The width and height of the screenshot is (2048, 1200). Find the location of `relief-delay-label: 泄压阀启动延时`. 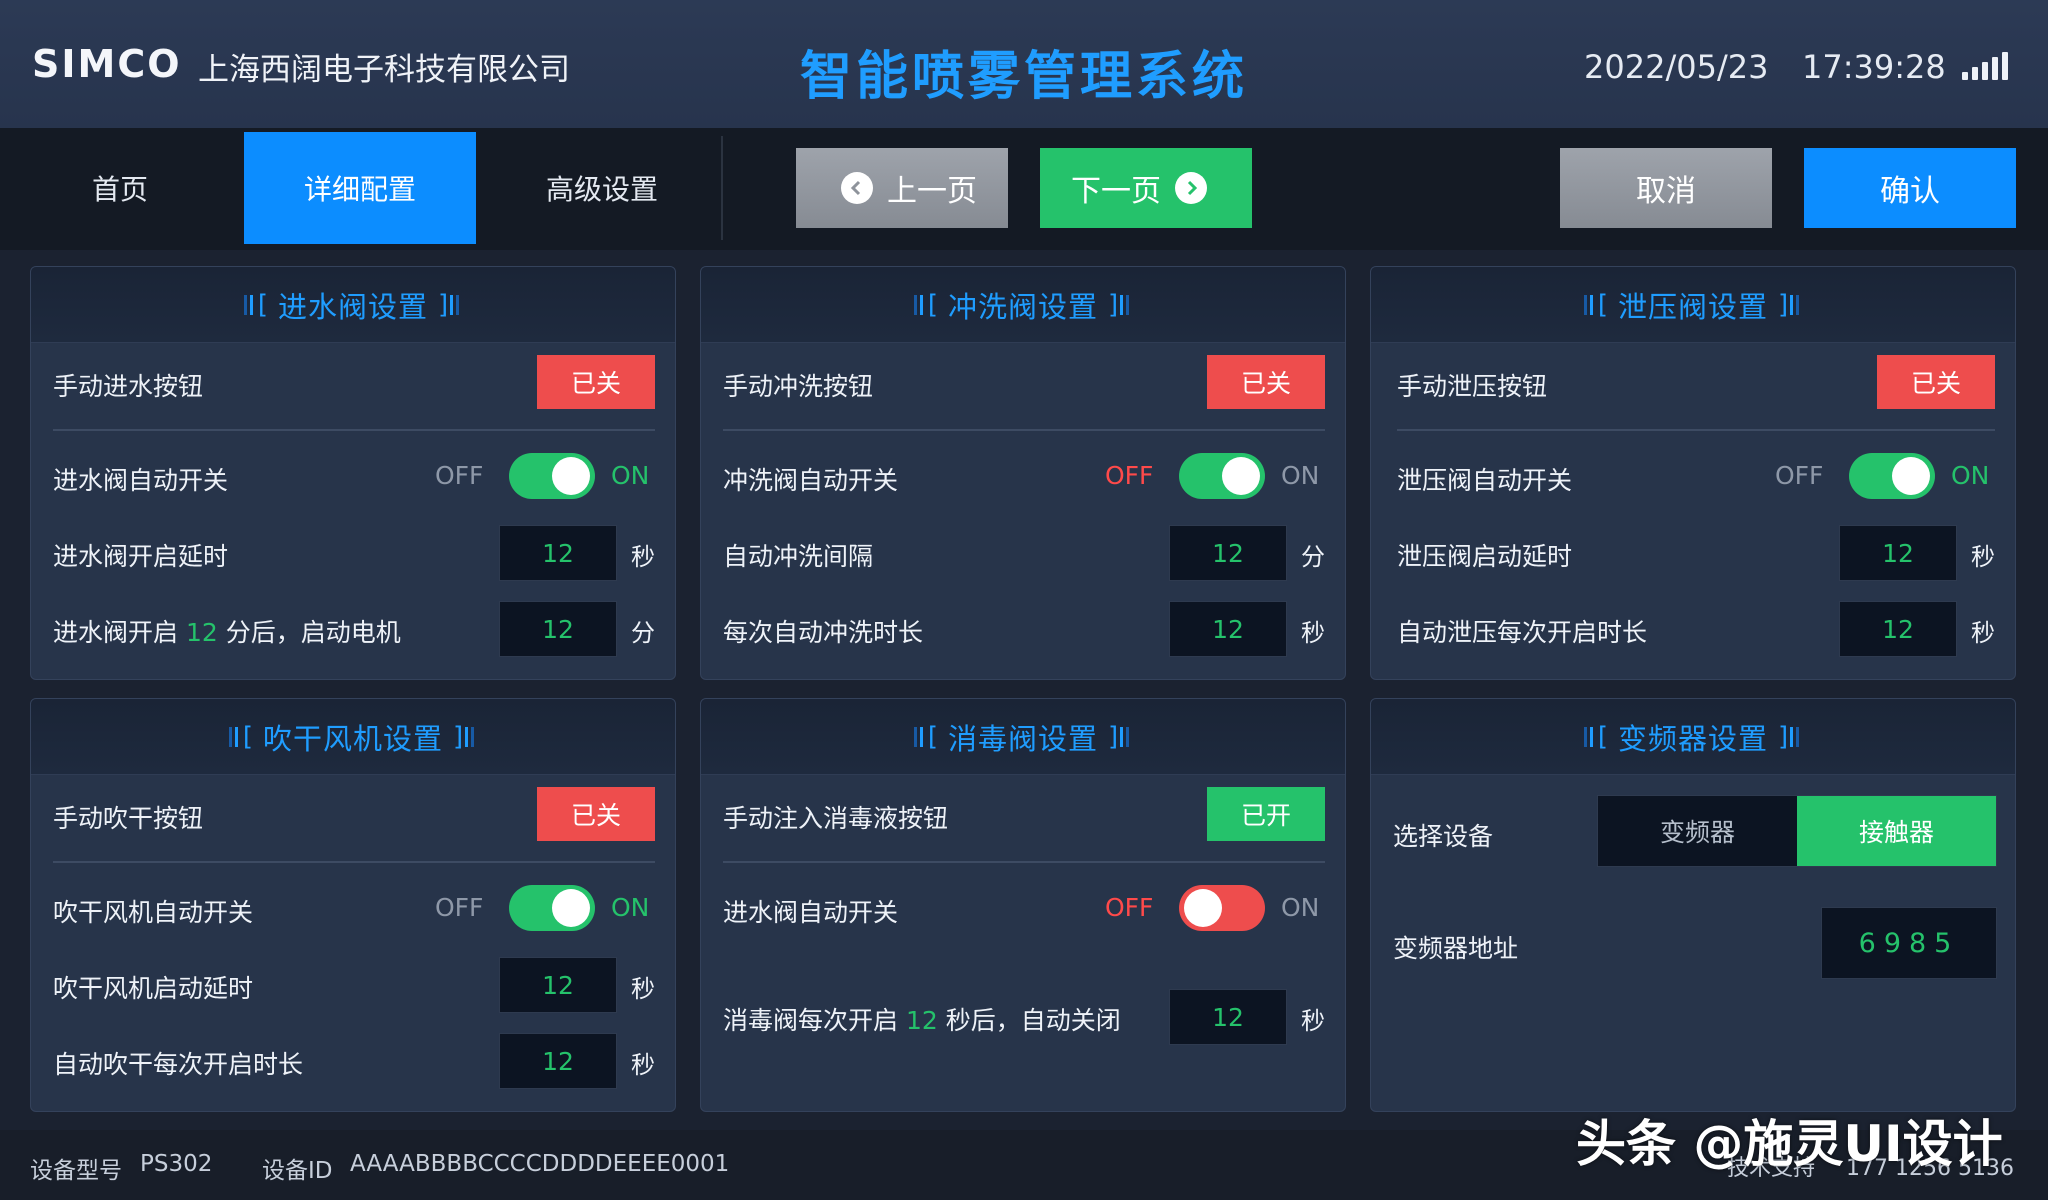

relief-delay-label: 泄压阀启动延时 is located at coordinates (1485, 556).